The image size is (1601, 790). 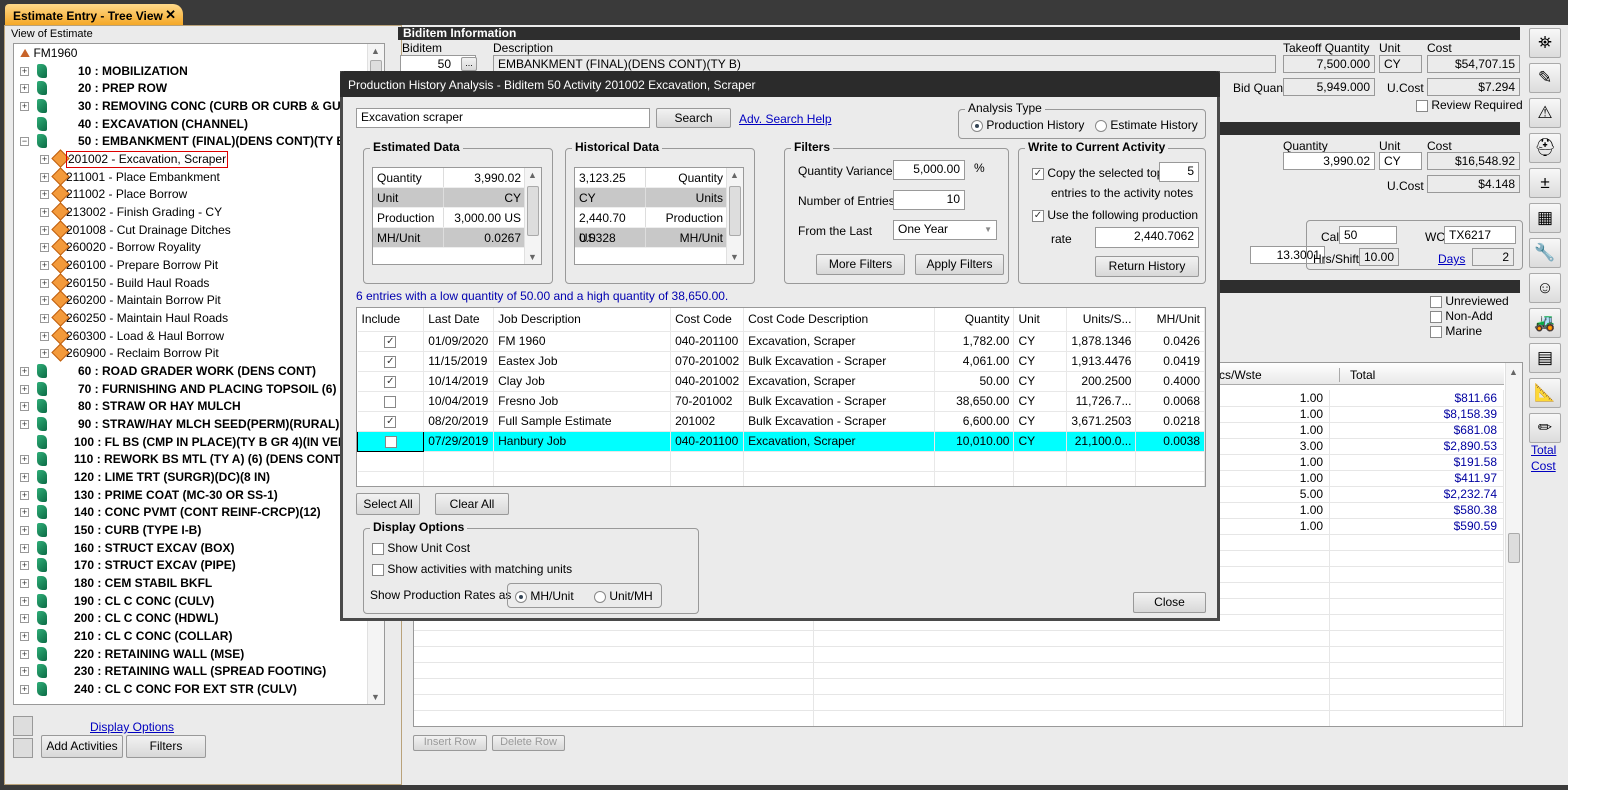 What do you see at coordinates (472, 569) in the screenshot?
I see `show-matching-units-checkbox: Show activities with matching units` at bounding box center [472, 569].